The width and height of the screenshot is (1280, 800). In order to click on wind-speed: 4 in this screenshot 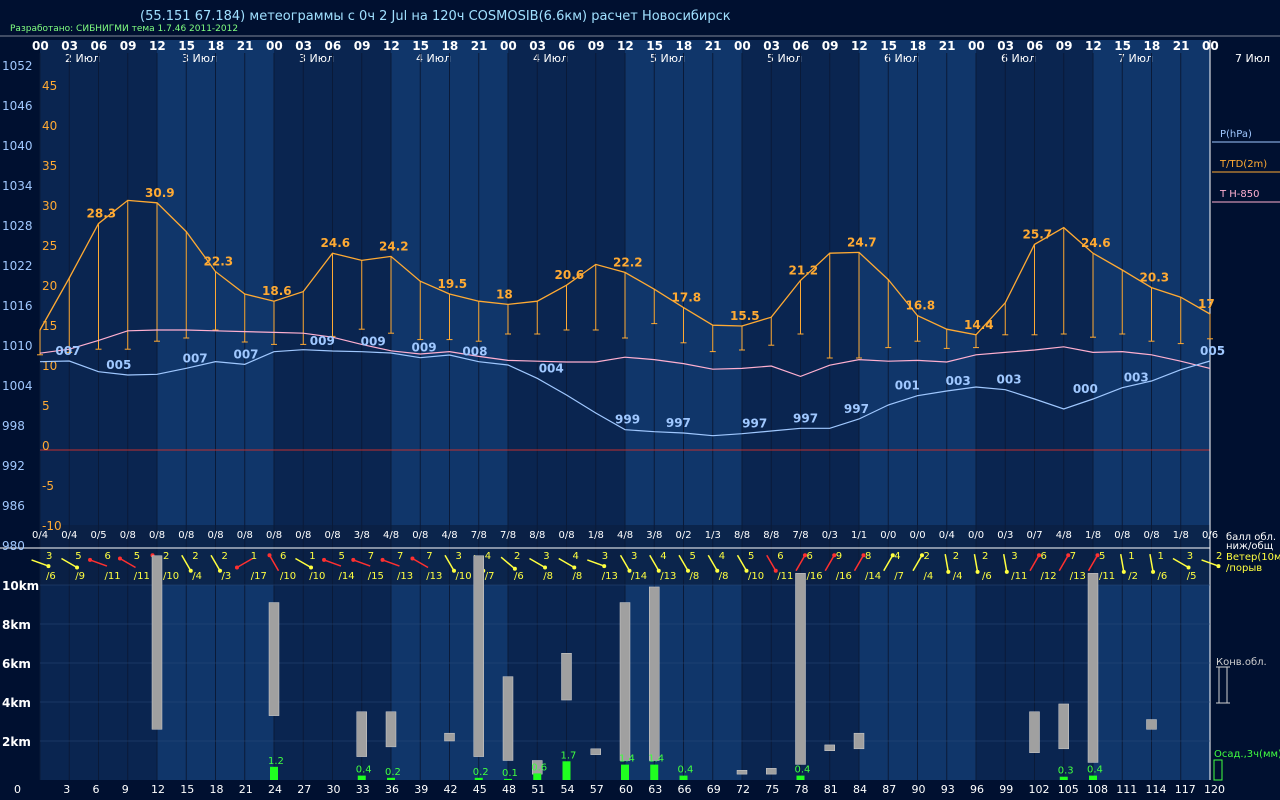, I will do `click(897, 556)`.